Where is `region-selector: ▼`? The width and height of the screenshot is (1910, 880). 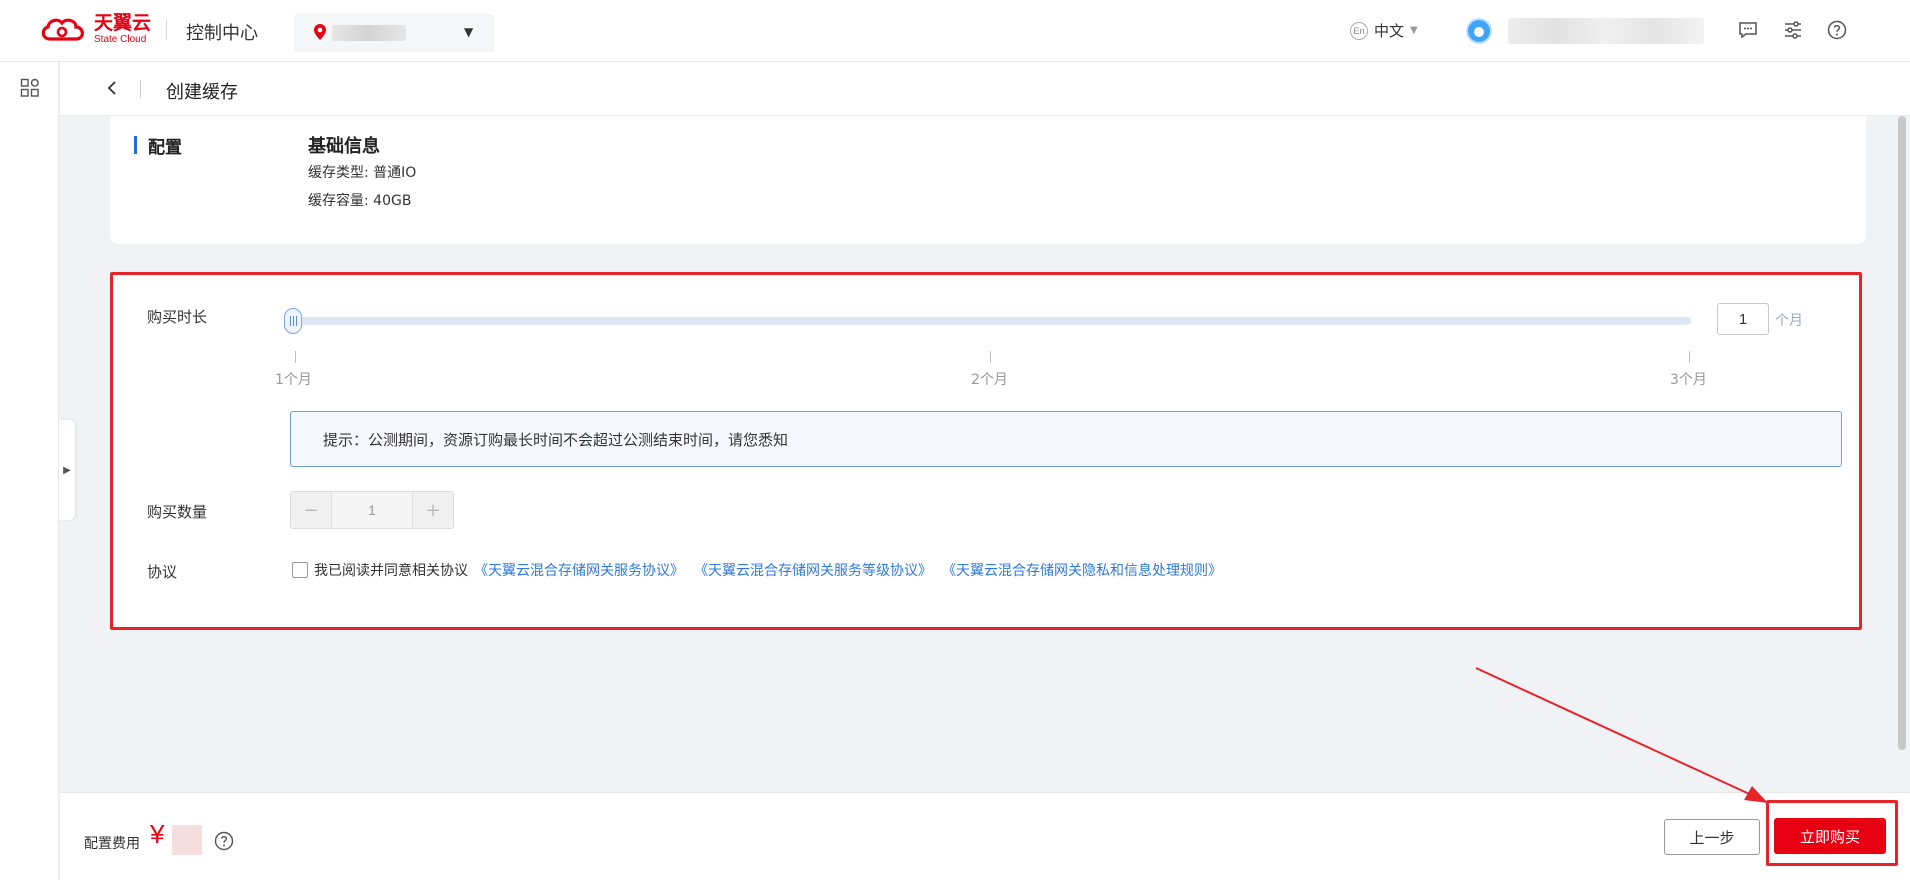
region-selector: ▼ is located at coordinates (394, 33).